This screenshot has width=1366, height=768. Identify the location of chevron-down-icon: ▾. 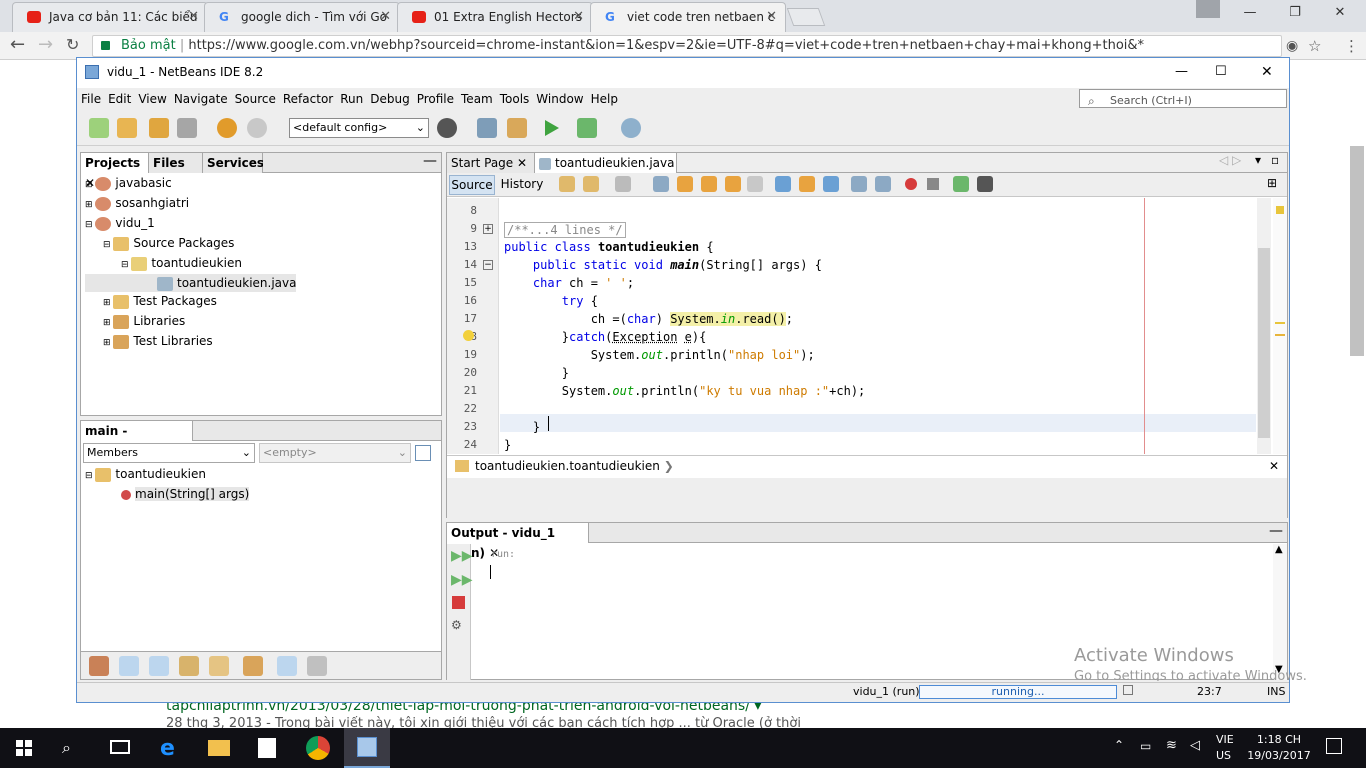
(1258, 160).